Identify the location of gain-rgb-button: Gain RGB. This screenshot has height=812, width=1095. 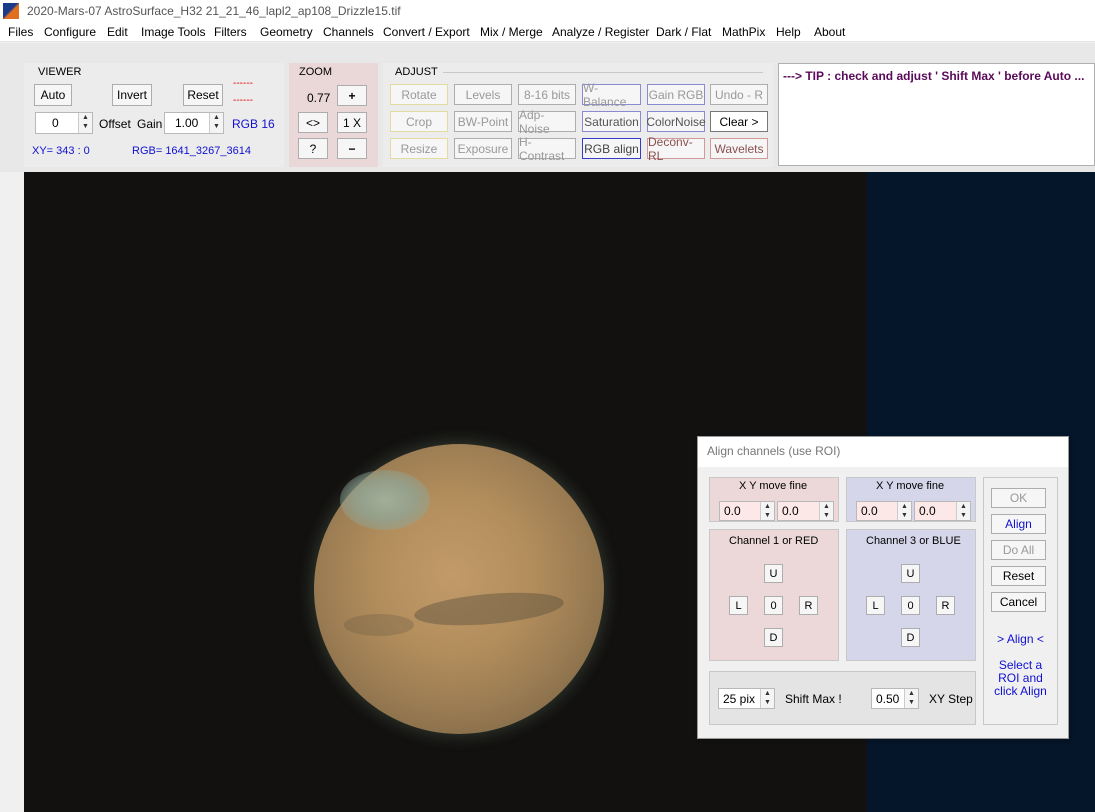
(676, 94).